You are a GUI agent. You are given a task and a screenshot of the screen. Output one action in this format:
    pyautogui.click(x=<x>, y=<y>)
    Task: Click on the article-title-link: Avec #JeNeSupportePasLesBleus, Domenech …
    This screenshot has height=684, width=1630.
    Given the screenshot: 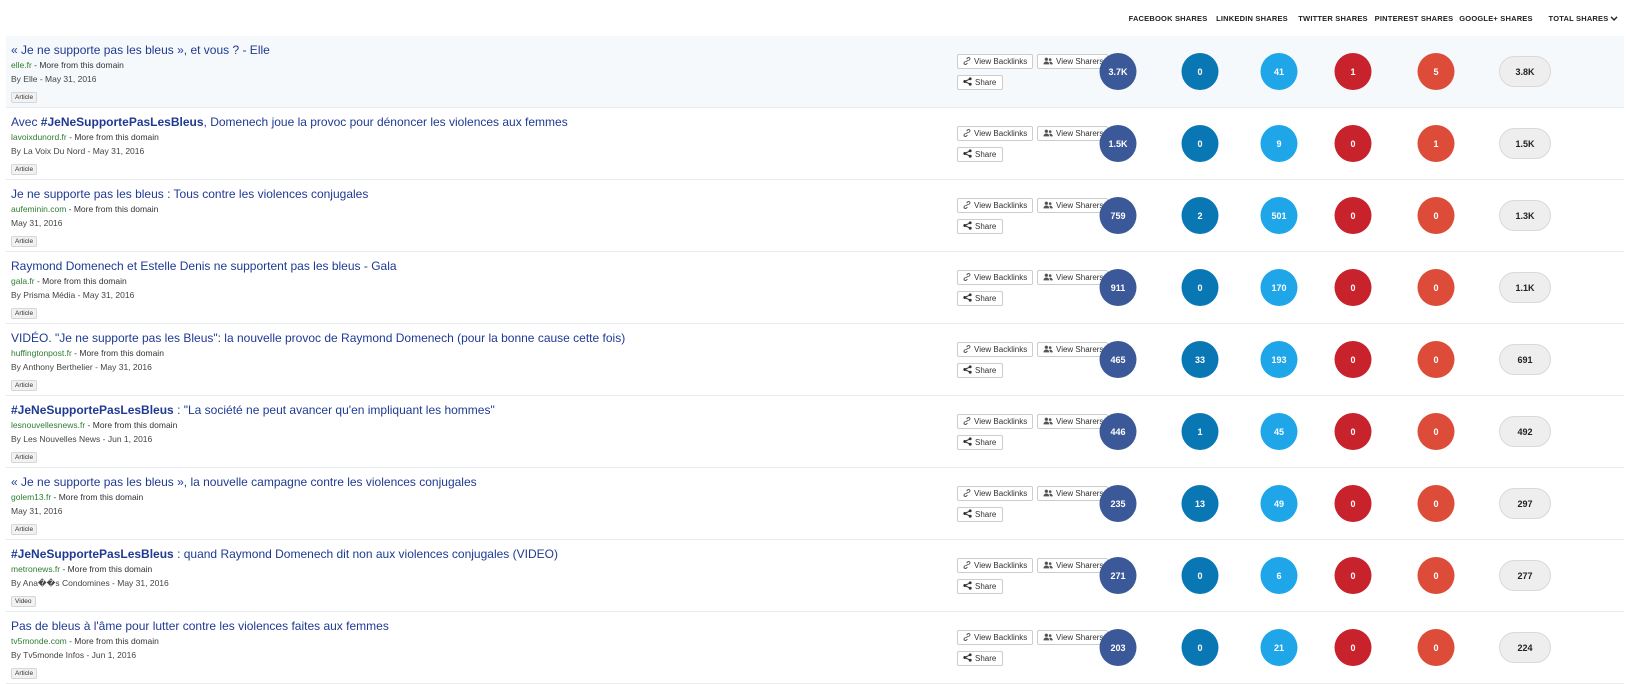 What is the action you would take?
    pyautogui.click(x=461, y=122)
    